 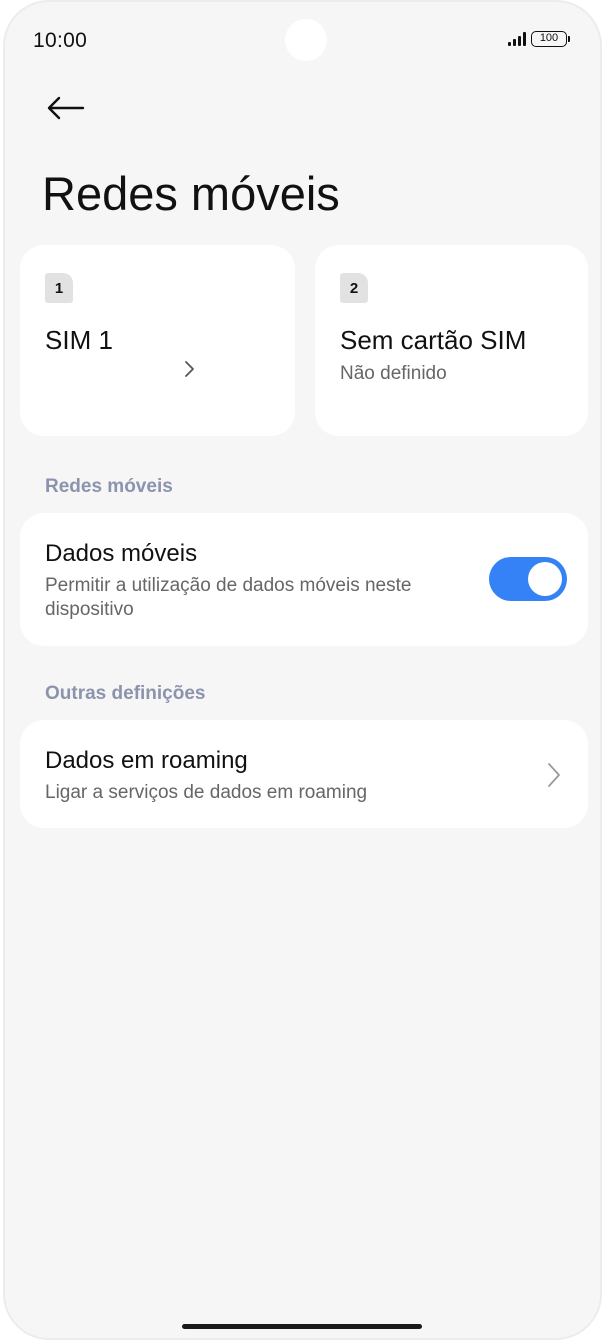 What do you see at coordinates (206, 792) in the screenshot?
I see `roaming-subtitle: Ligar a serviços de dados em roaming` at bounding box center [206, 792].